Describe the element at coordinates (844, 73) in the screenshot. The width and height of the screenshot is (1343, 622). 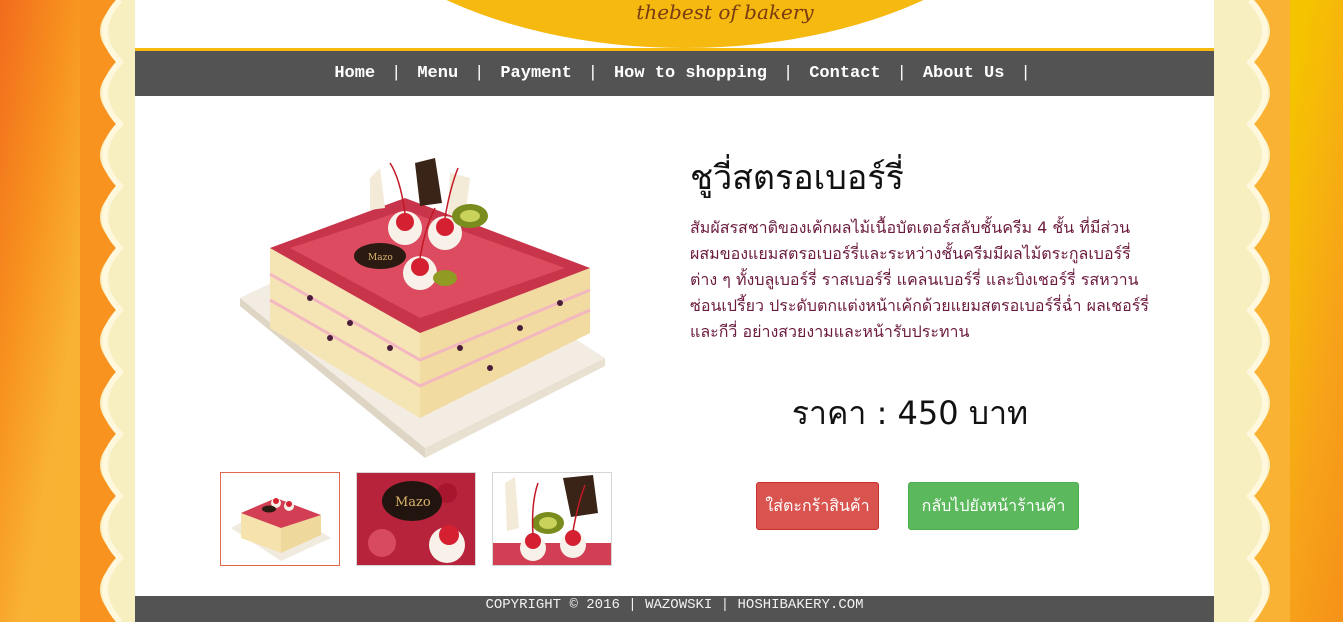
I see `nav-contact: Contact` at that location.